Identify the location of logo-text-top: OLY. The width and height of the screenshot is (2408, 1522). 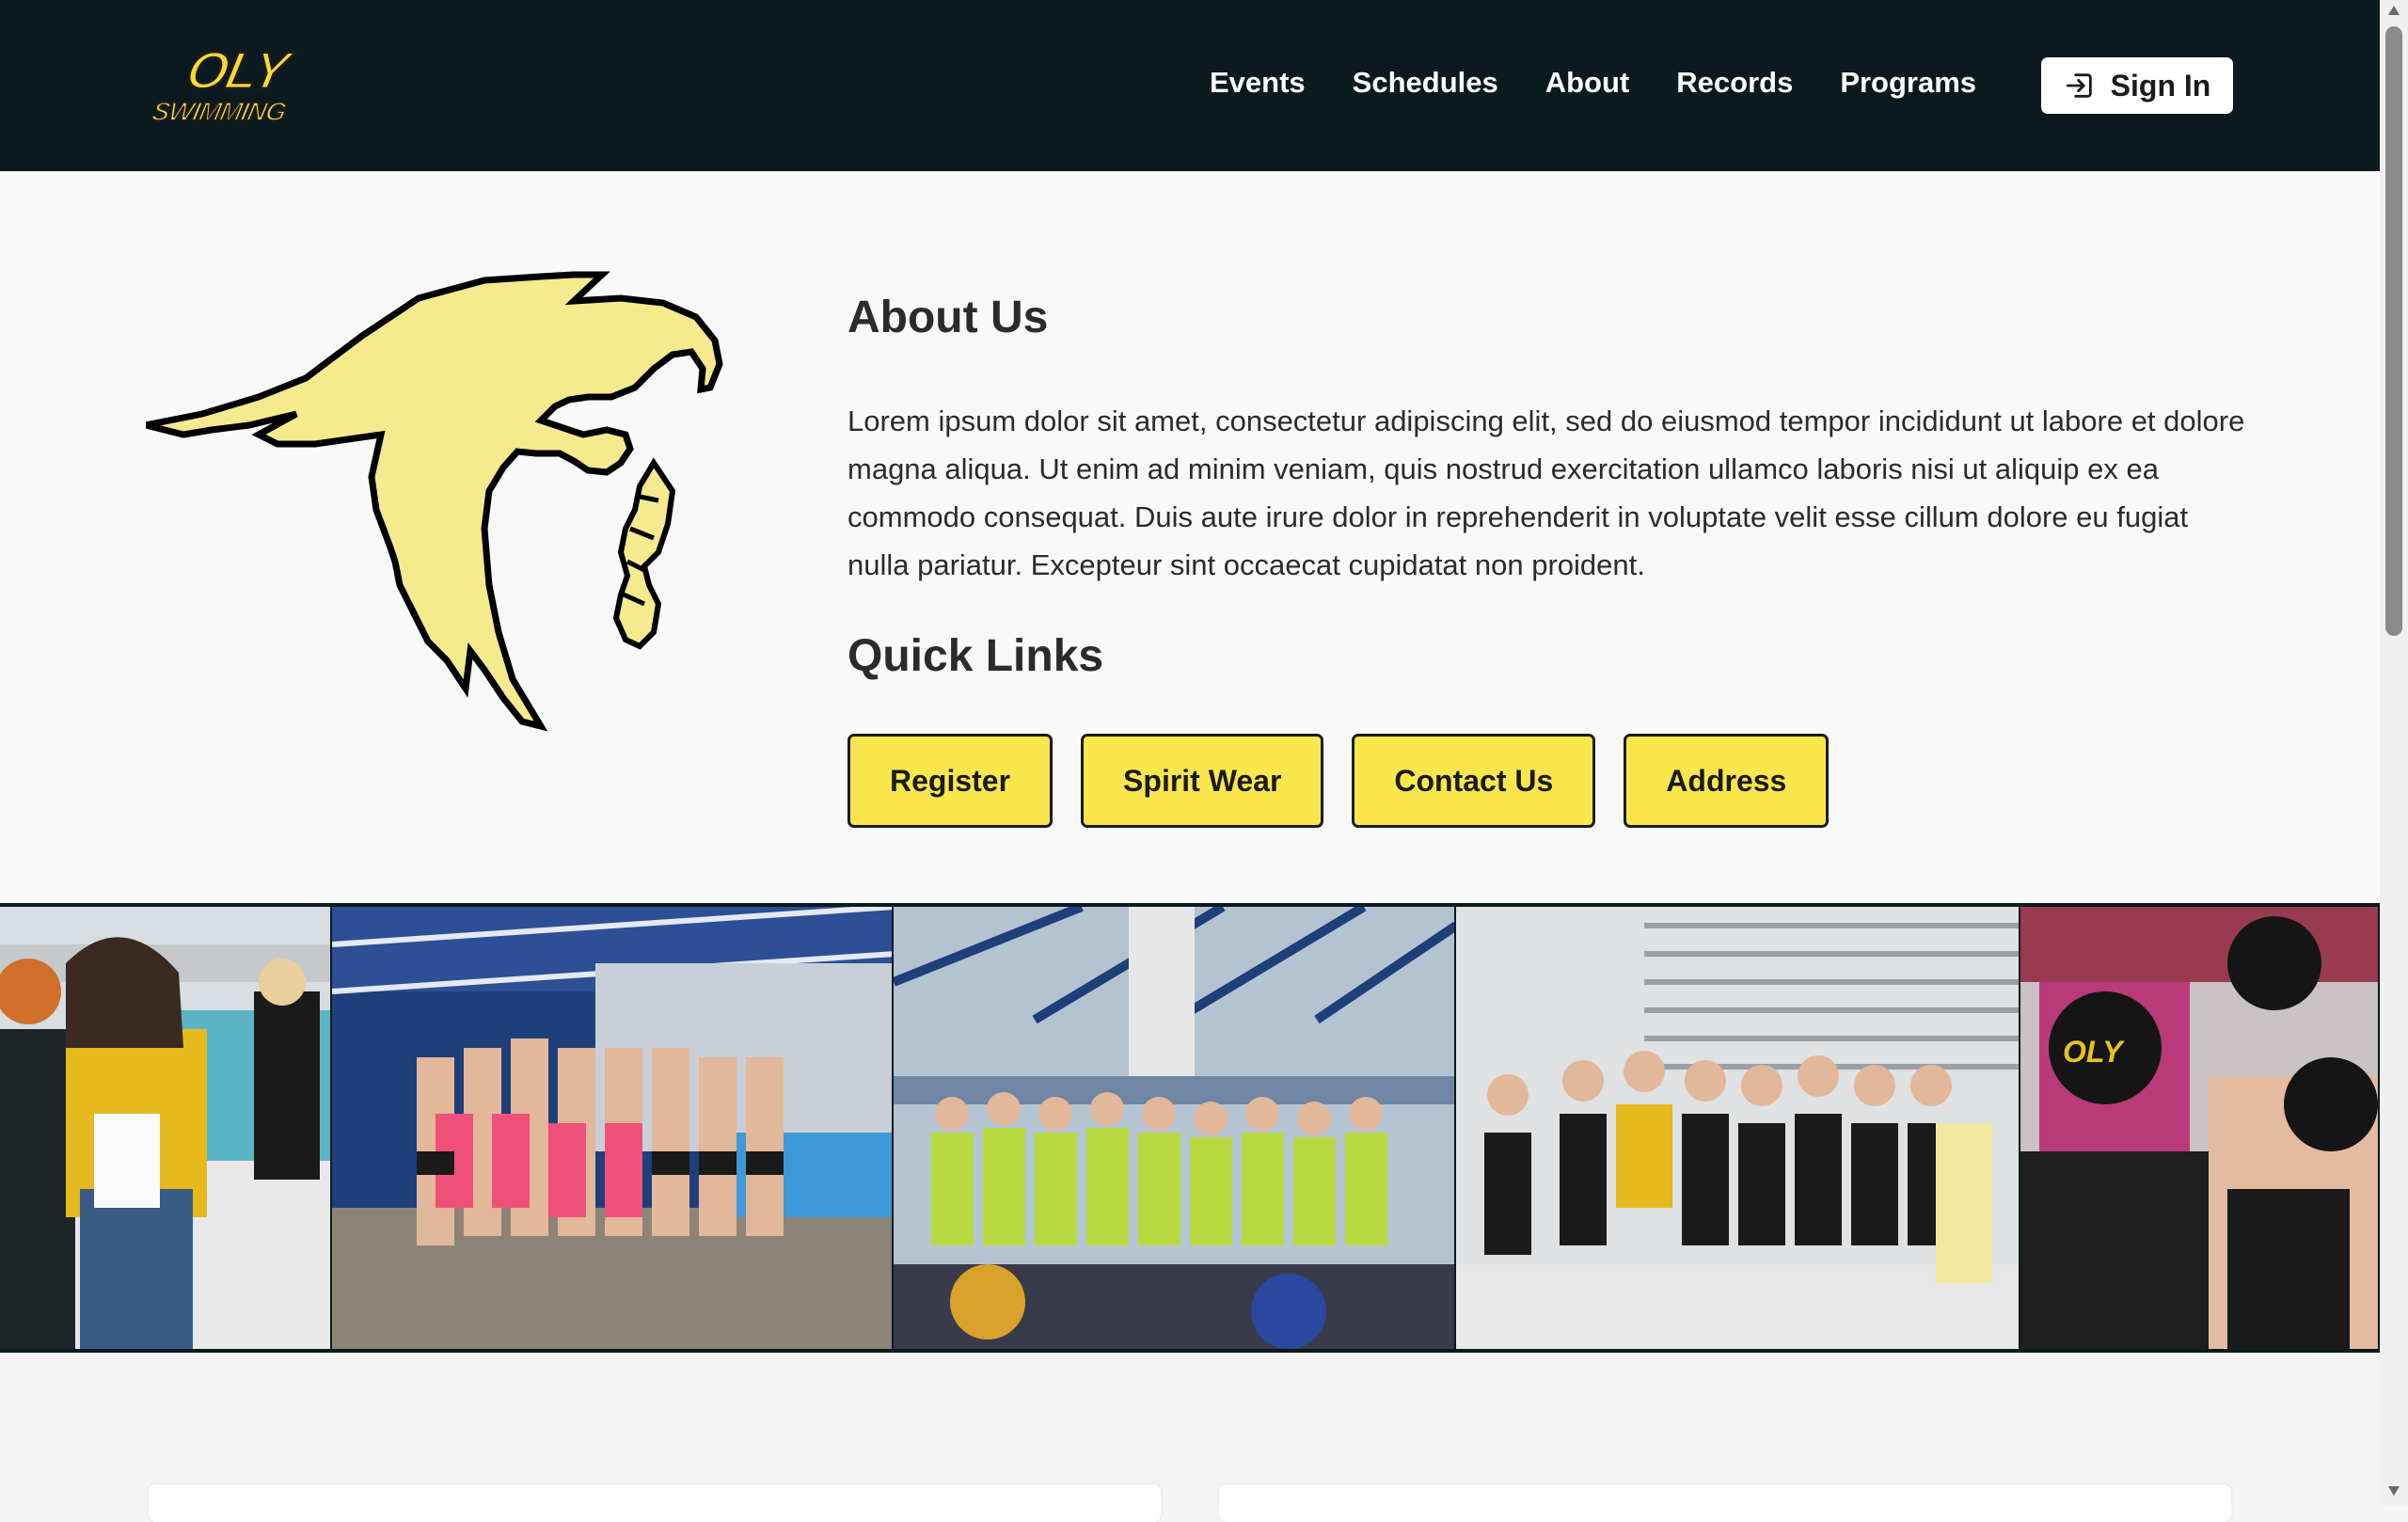
(241, 70).